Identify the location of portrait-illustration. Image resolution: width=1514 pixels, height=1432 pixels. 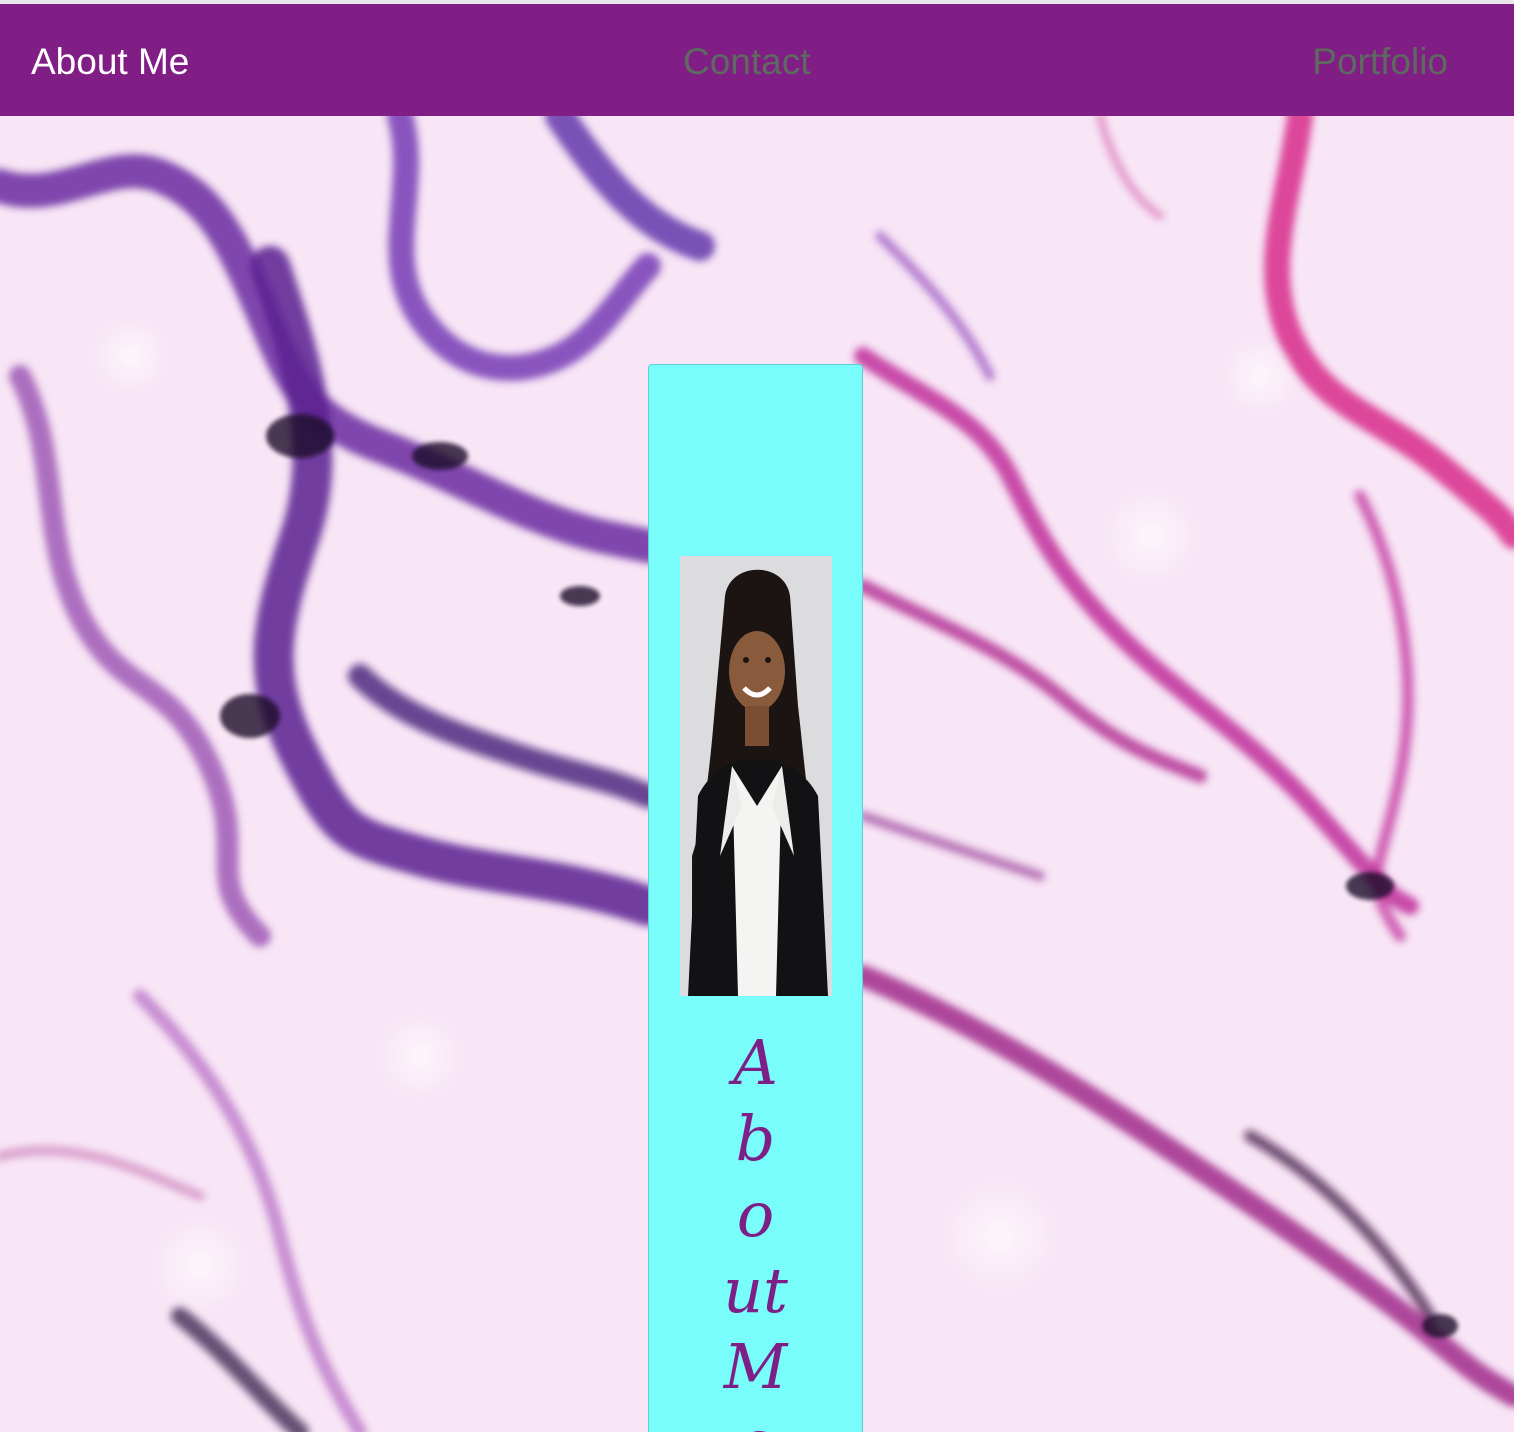
(756, 776).